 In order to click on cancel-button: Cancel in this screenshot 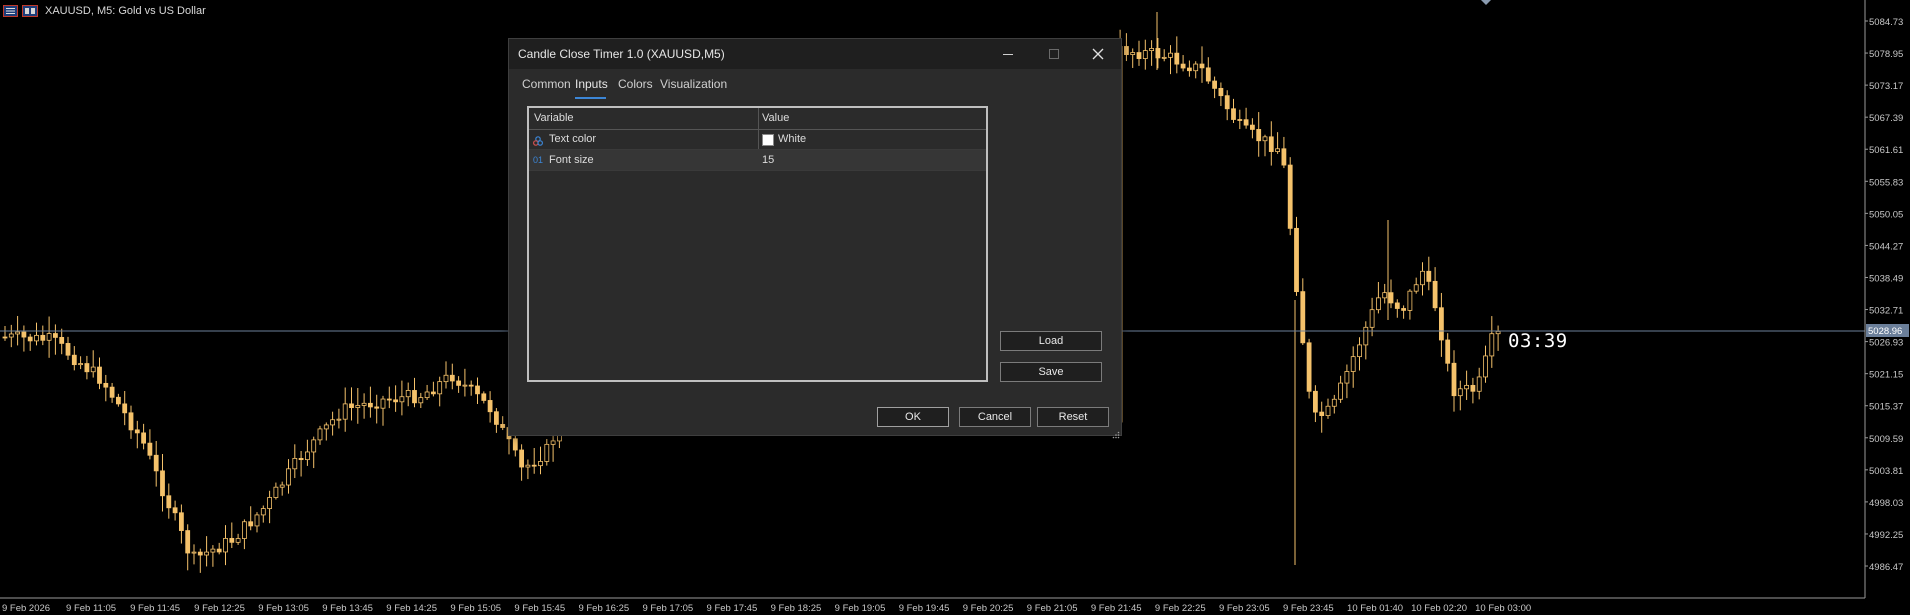, I will do `click(995, 417)`.